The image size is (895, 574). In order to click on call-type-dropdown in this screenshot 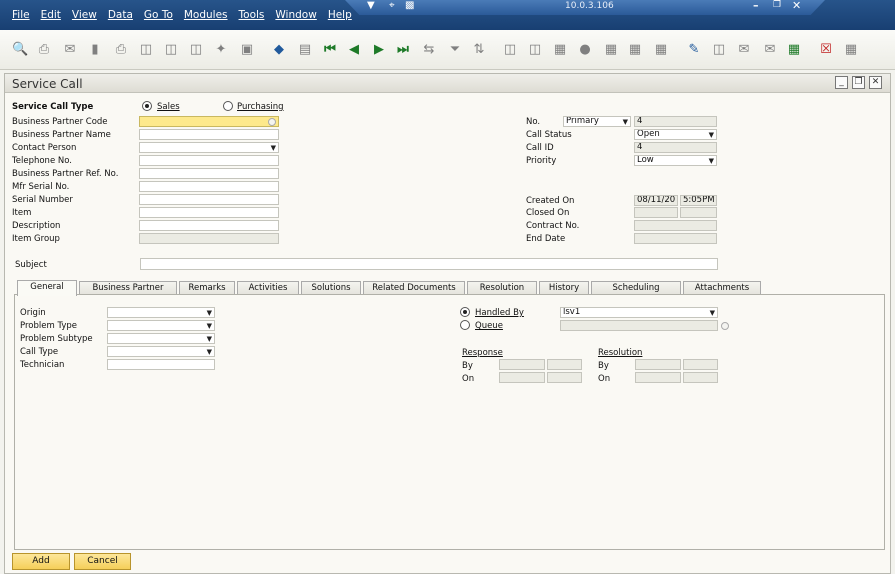, I will do `click(161, 351)`.